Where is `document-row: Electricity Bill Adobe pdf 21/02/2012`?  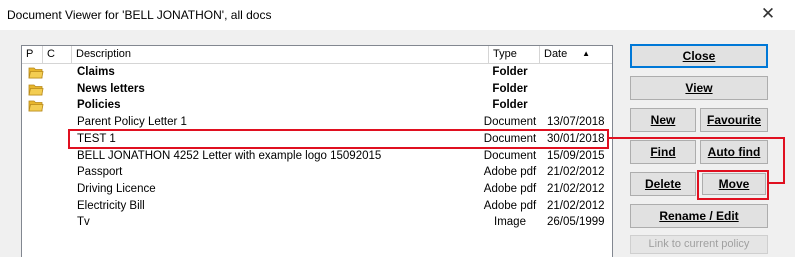
document-row: Electricity Bill Adobe pdf 21/02/2012 is located at coordinates (317, 206).